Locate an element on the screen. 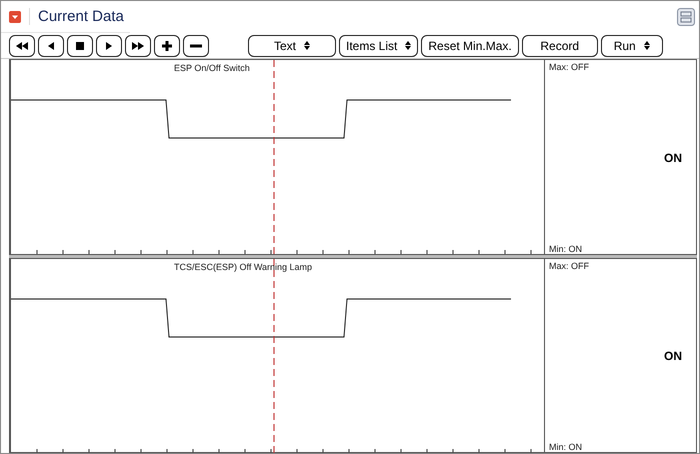 Image resolution: width=700 pixels, height=454 pixels. collapse-icon is located at coordinates (15, 16).